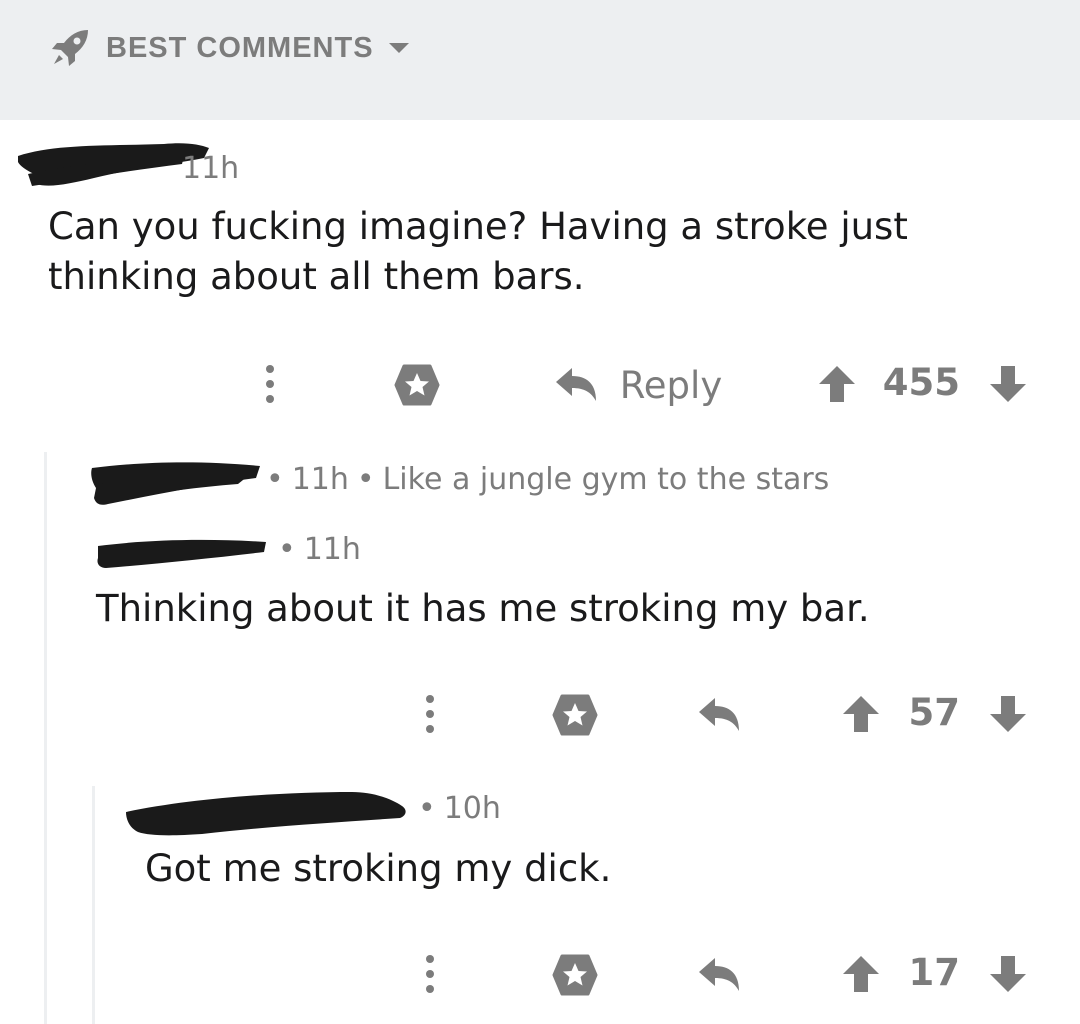 Image resolution: width=1080 pixels, height=1024 pixels. I want to click on vote-score: 57, so click(934, 712).